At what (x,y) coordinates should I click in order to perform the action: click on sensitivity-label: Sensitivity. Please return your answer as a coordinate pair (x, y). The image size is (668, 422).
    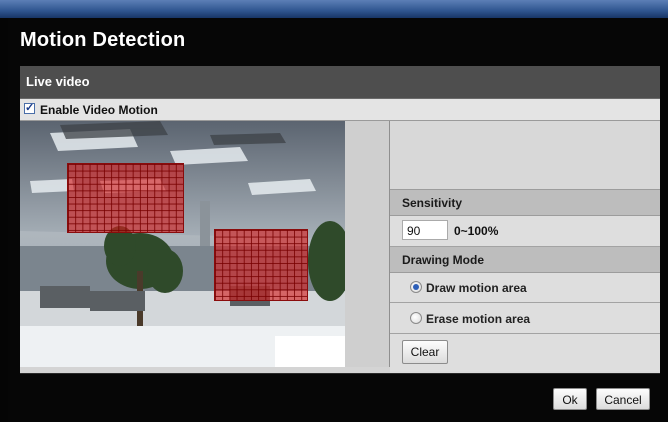
    Looking at the image, I should click on (432, 203).